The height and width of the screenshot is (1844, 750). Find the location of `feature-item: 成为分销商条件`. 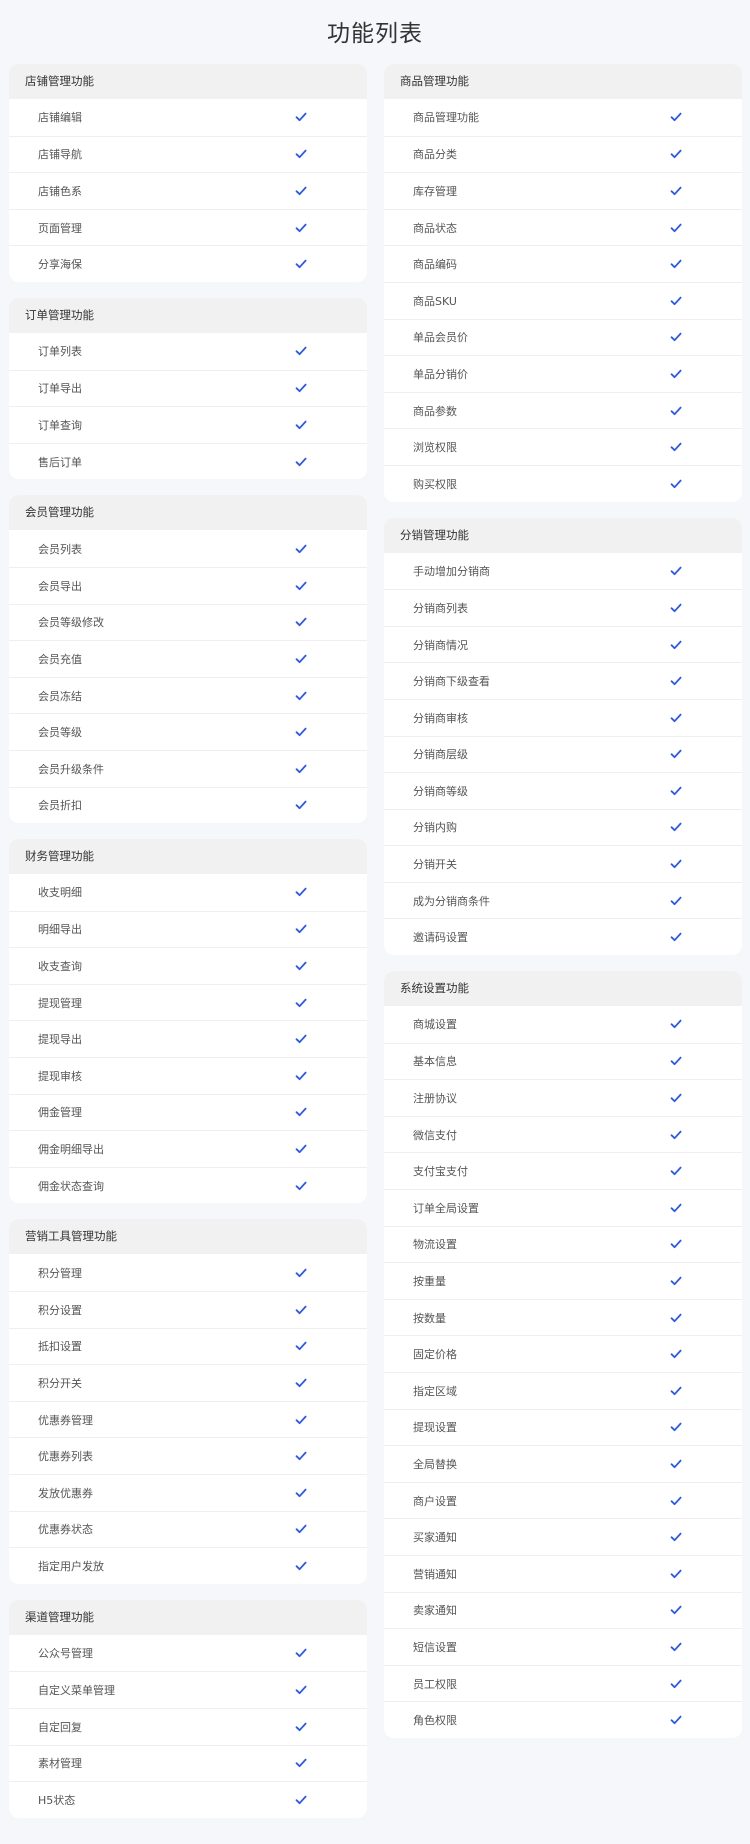

feature-item: 成为分销商条件 is located at coordinates (563, 900).